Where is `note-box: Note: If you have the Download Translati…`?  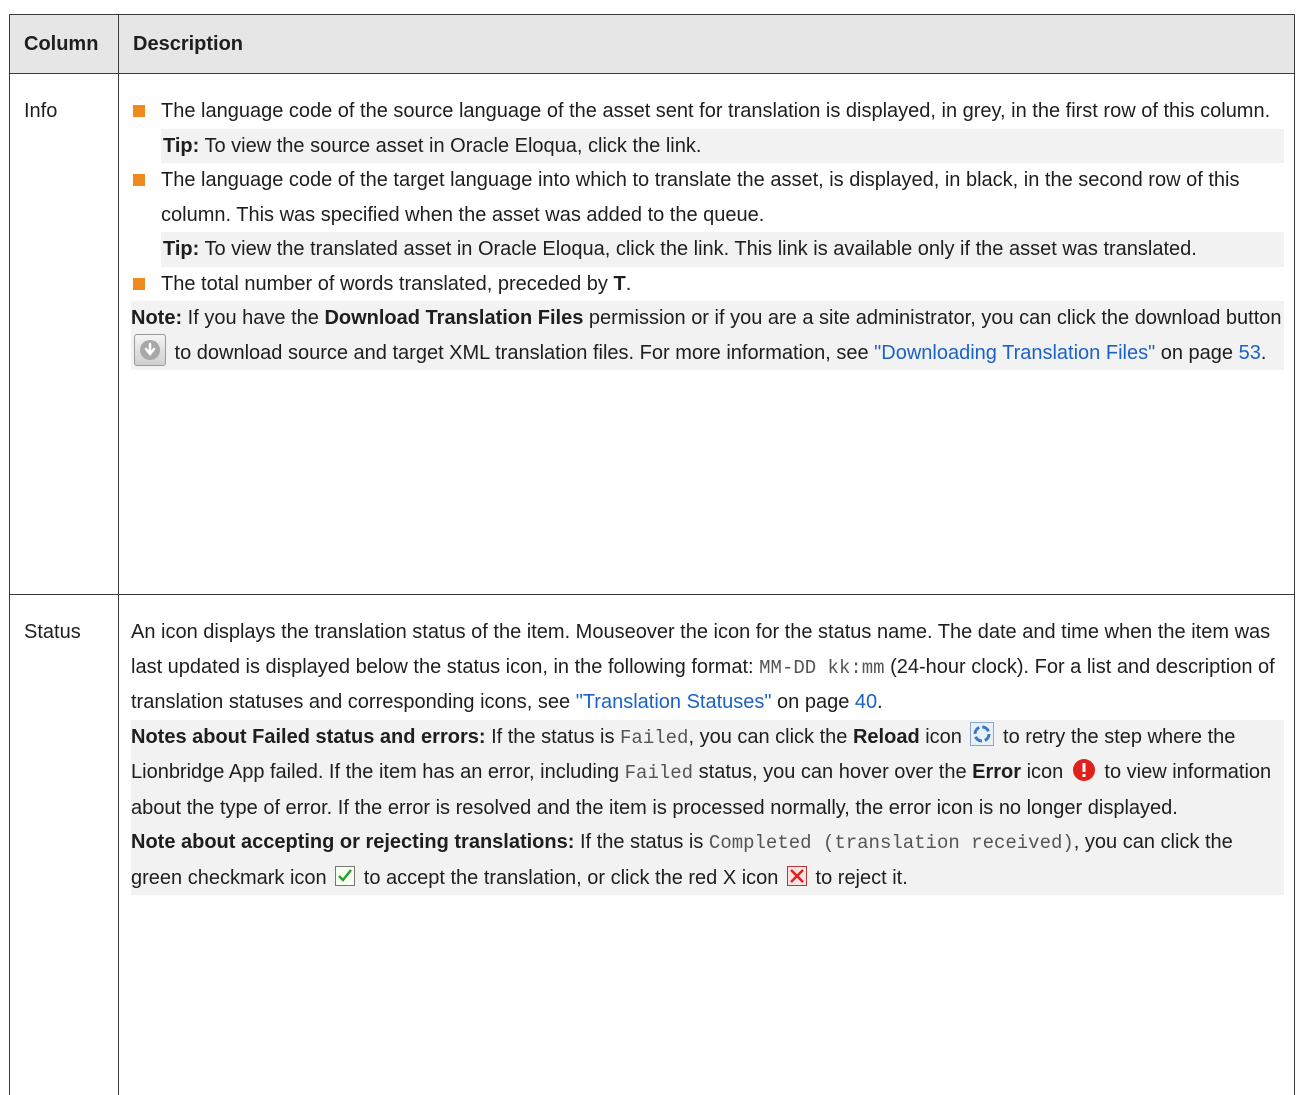 note-box: Note: If you have the Download Translati… is located at coordinates (707, 335).